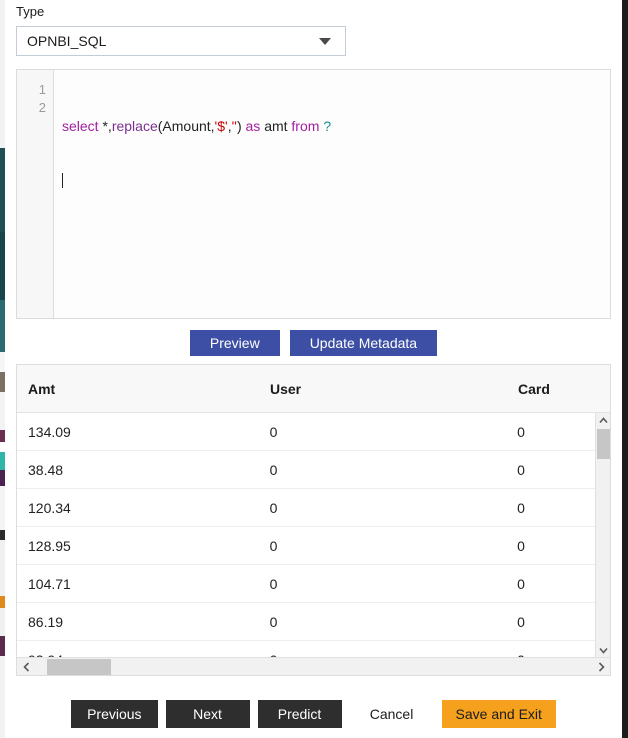 The height and width of the screenshot is (738, 628). What do you see at coordinates (602, 535) in the screenshot?
I see `table-vertical-scrollbar` at bounding box center [602, 535].